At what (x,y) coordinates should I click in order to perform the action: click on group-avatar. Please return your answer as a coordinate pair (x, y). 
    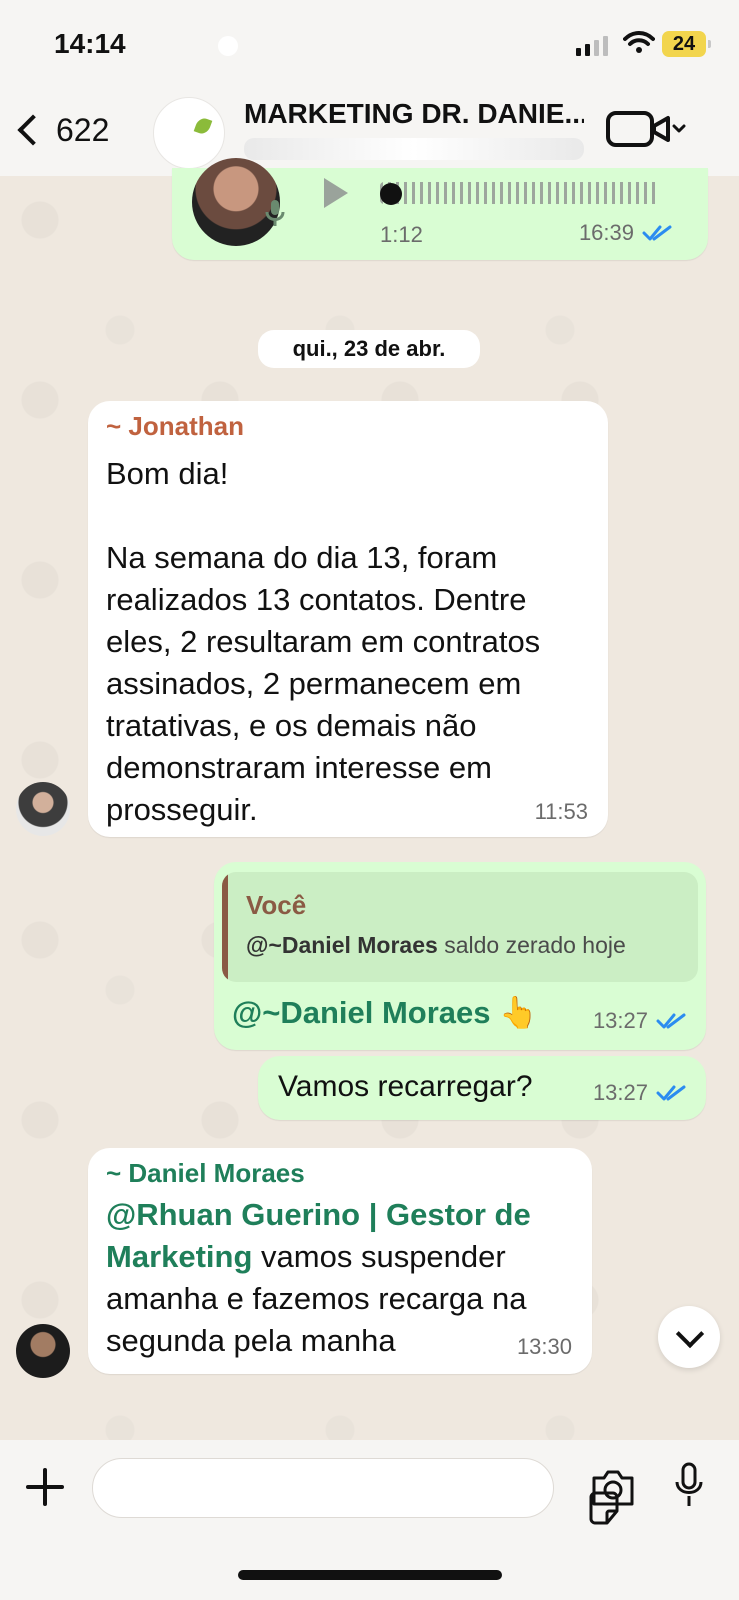
    Looking at the image, I should click on (189, 133).